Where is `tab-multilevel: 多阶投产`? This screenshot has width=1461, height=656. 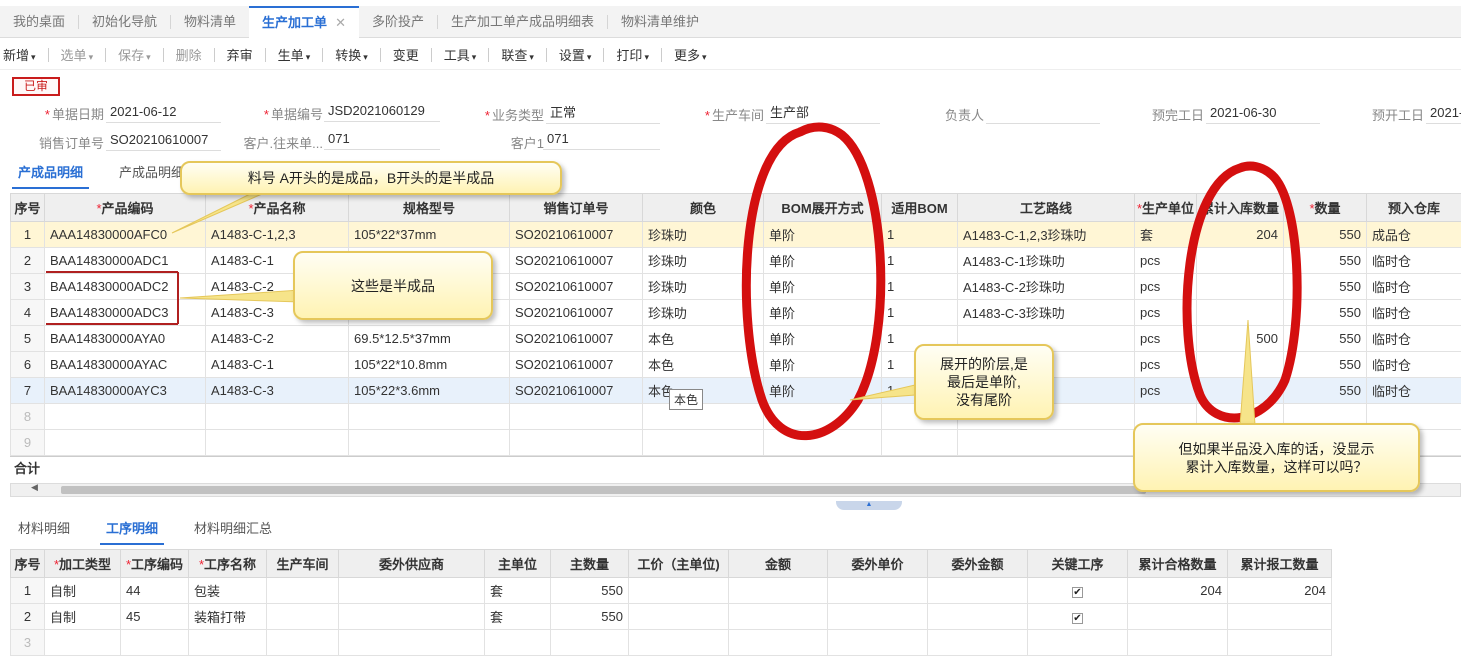
tab-multilevel: 多阶投产 is located at coordinates (398, 22).